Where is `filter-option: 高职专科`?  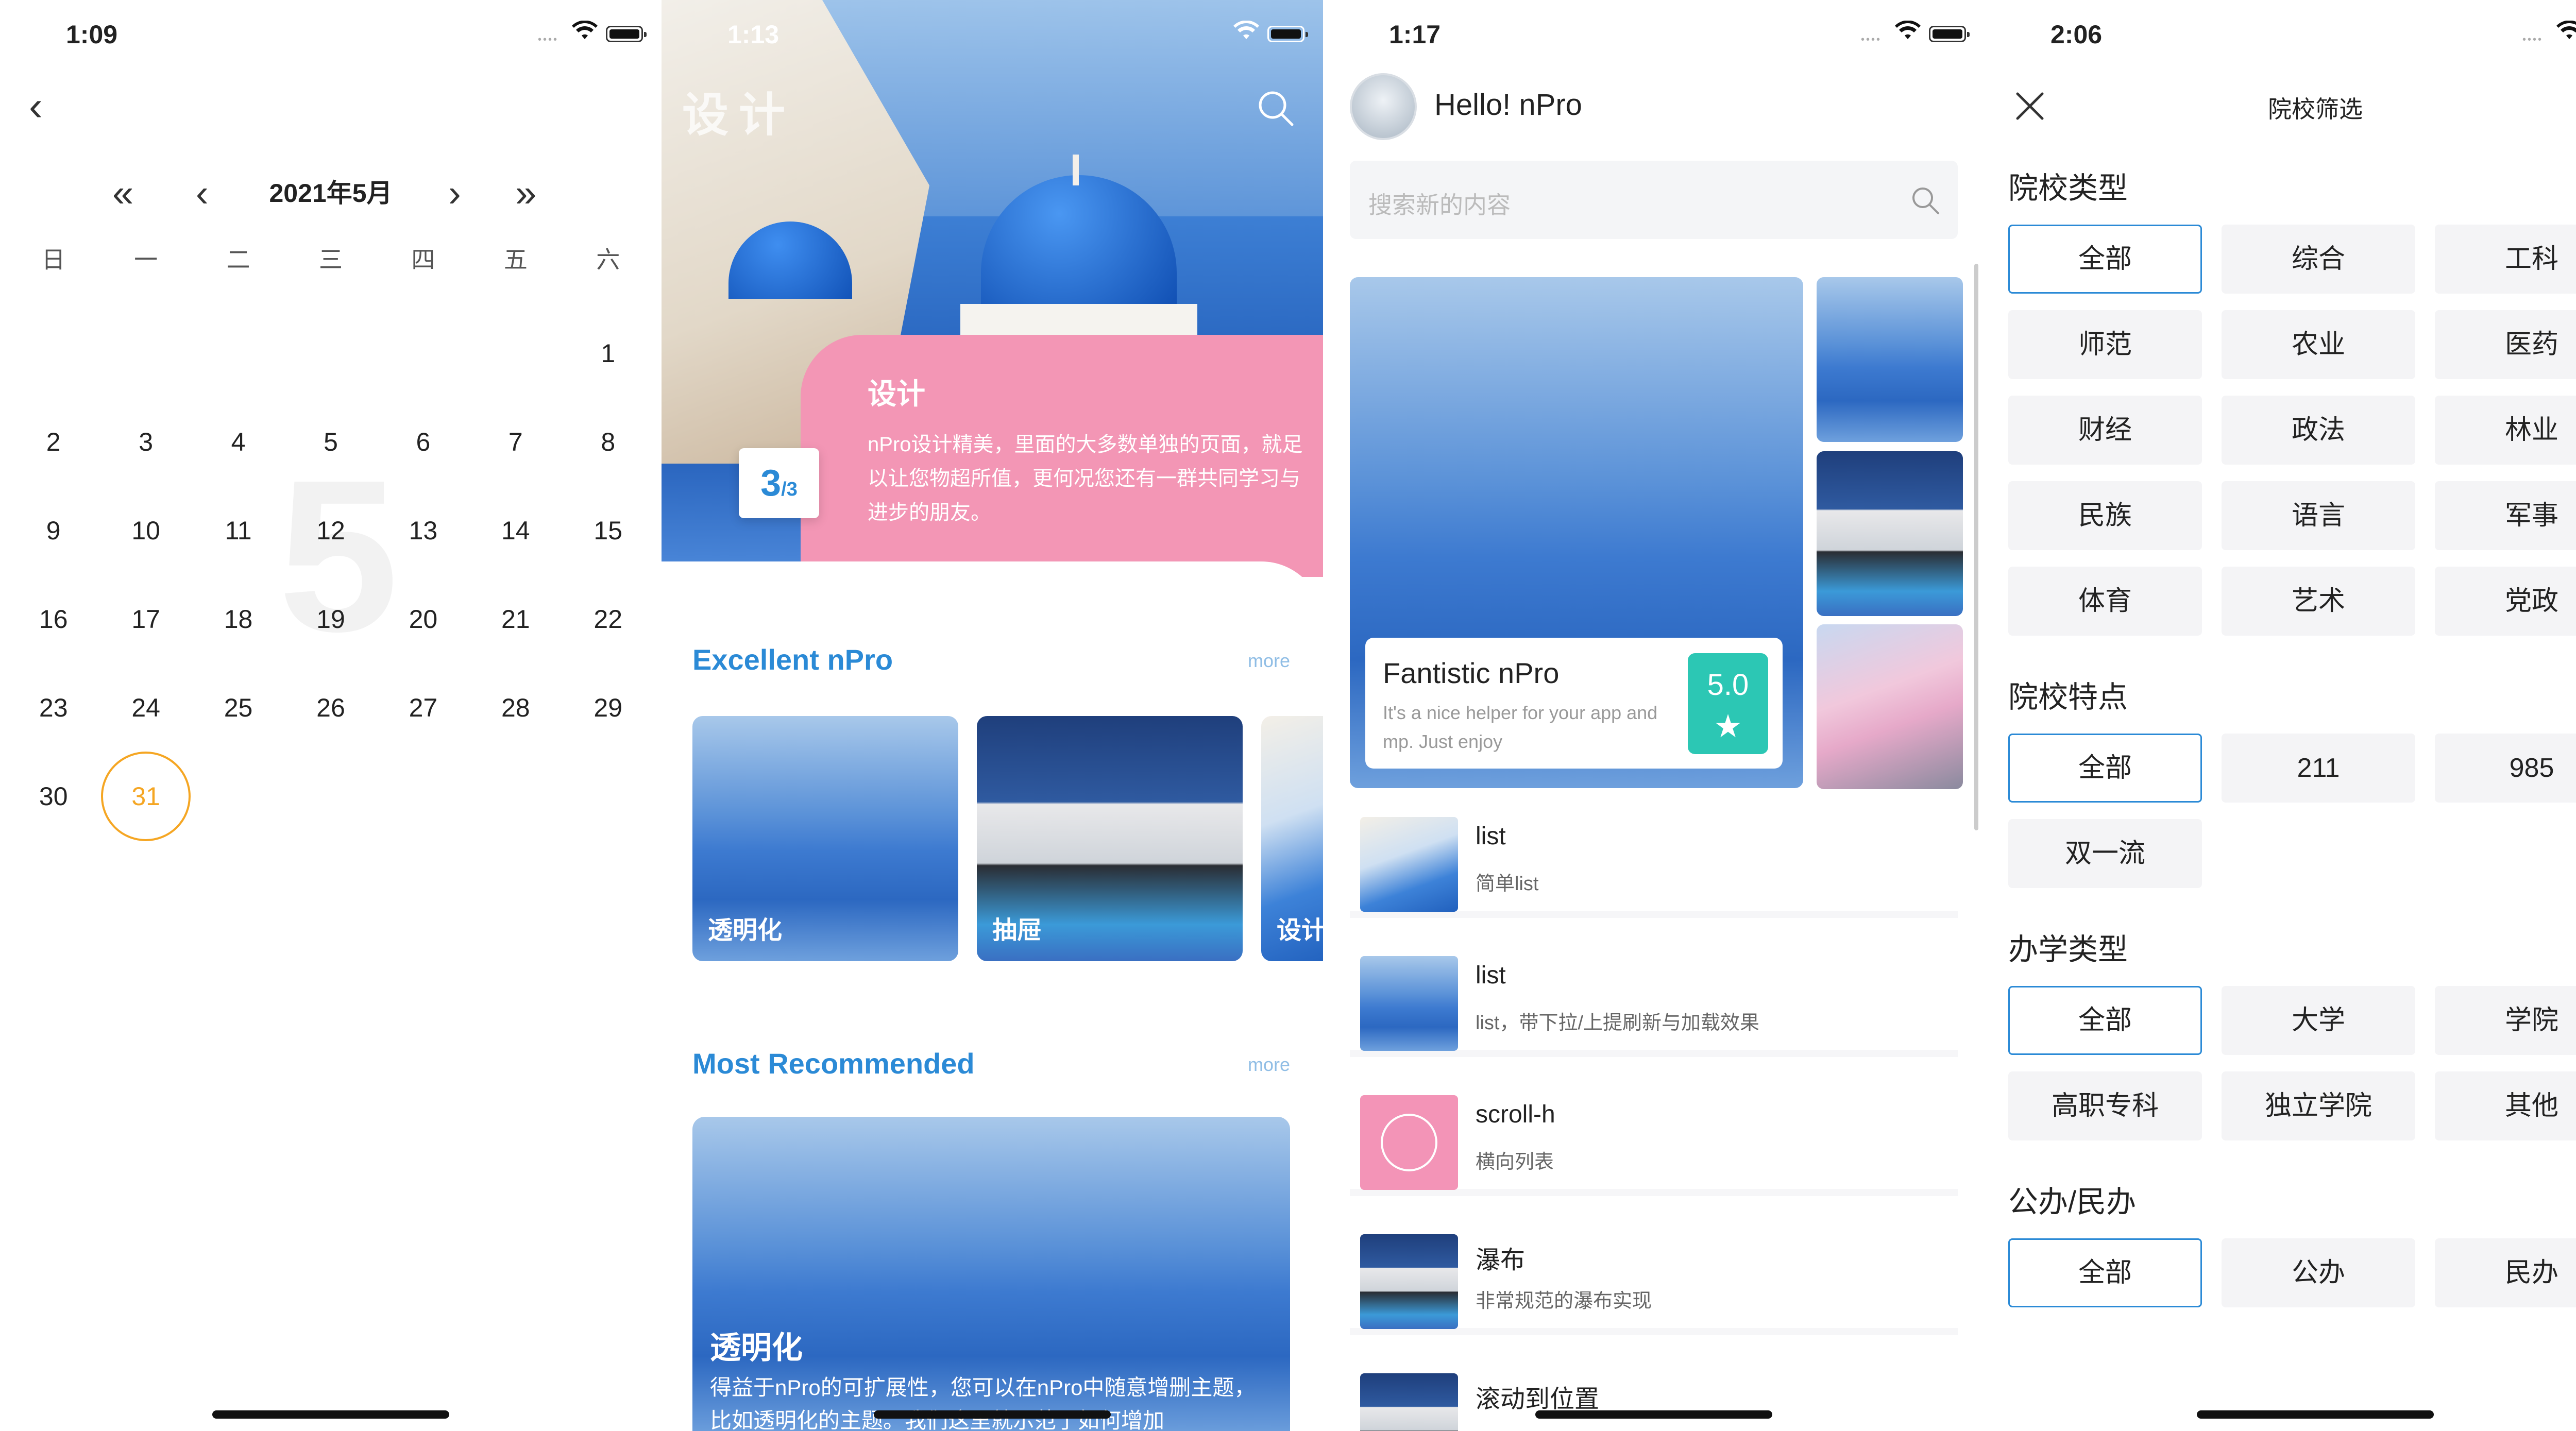 filter-option: 高职专科 is located at coordinates (2105, 1105).